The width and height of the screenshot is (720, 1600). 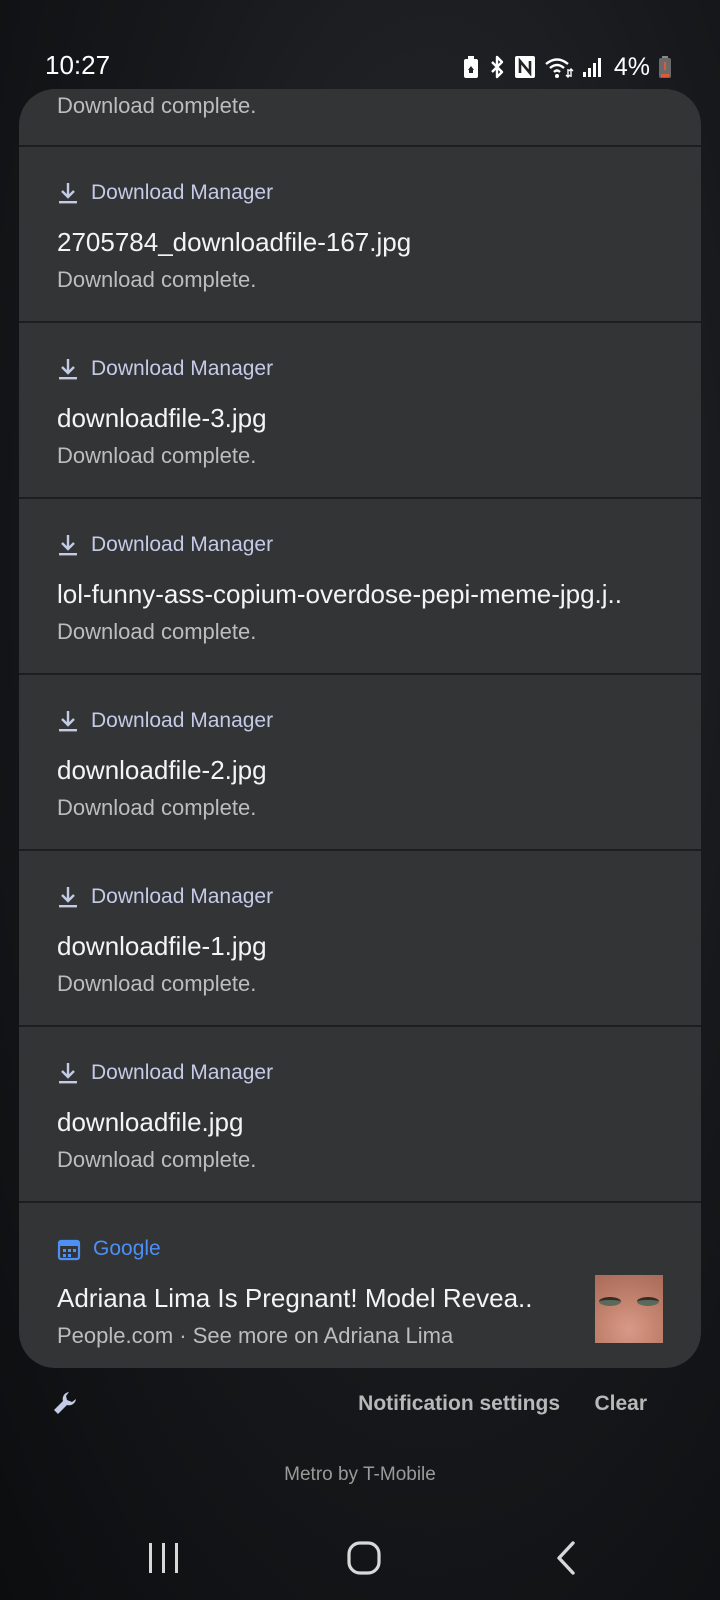 I want to click on recents-icon, so click(x=164, y=1558).